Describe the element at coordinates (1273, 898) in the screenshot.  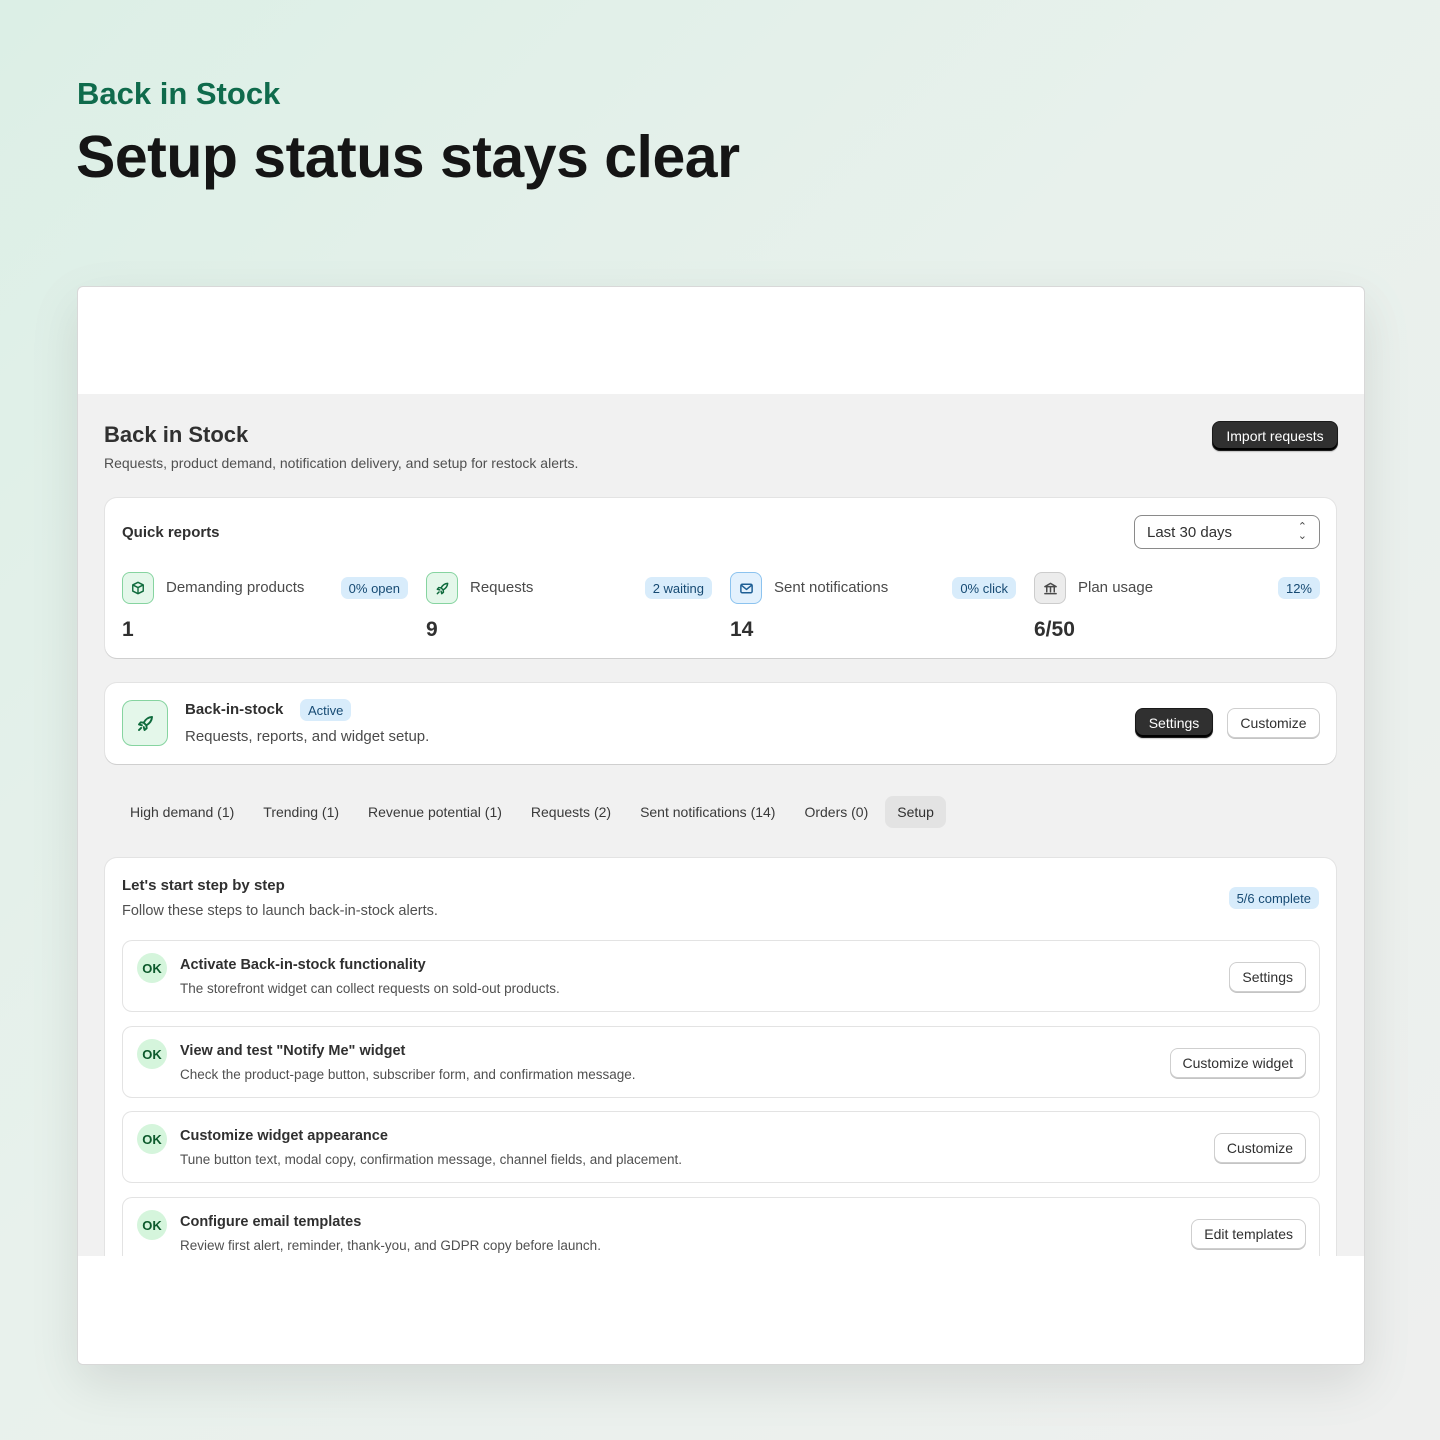
I see `progress-badge: 5/6 complete` at that location.